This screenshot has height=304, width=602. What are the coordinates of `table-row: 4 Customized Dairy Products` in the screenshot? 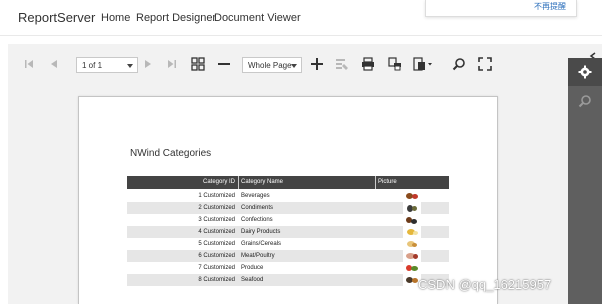 It's located at (288, 232).